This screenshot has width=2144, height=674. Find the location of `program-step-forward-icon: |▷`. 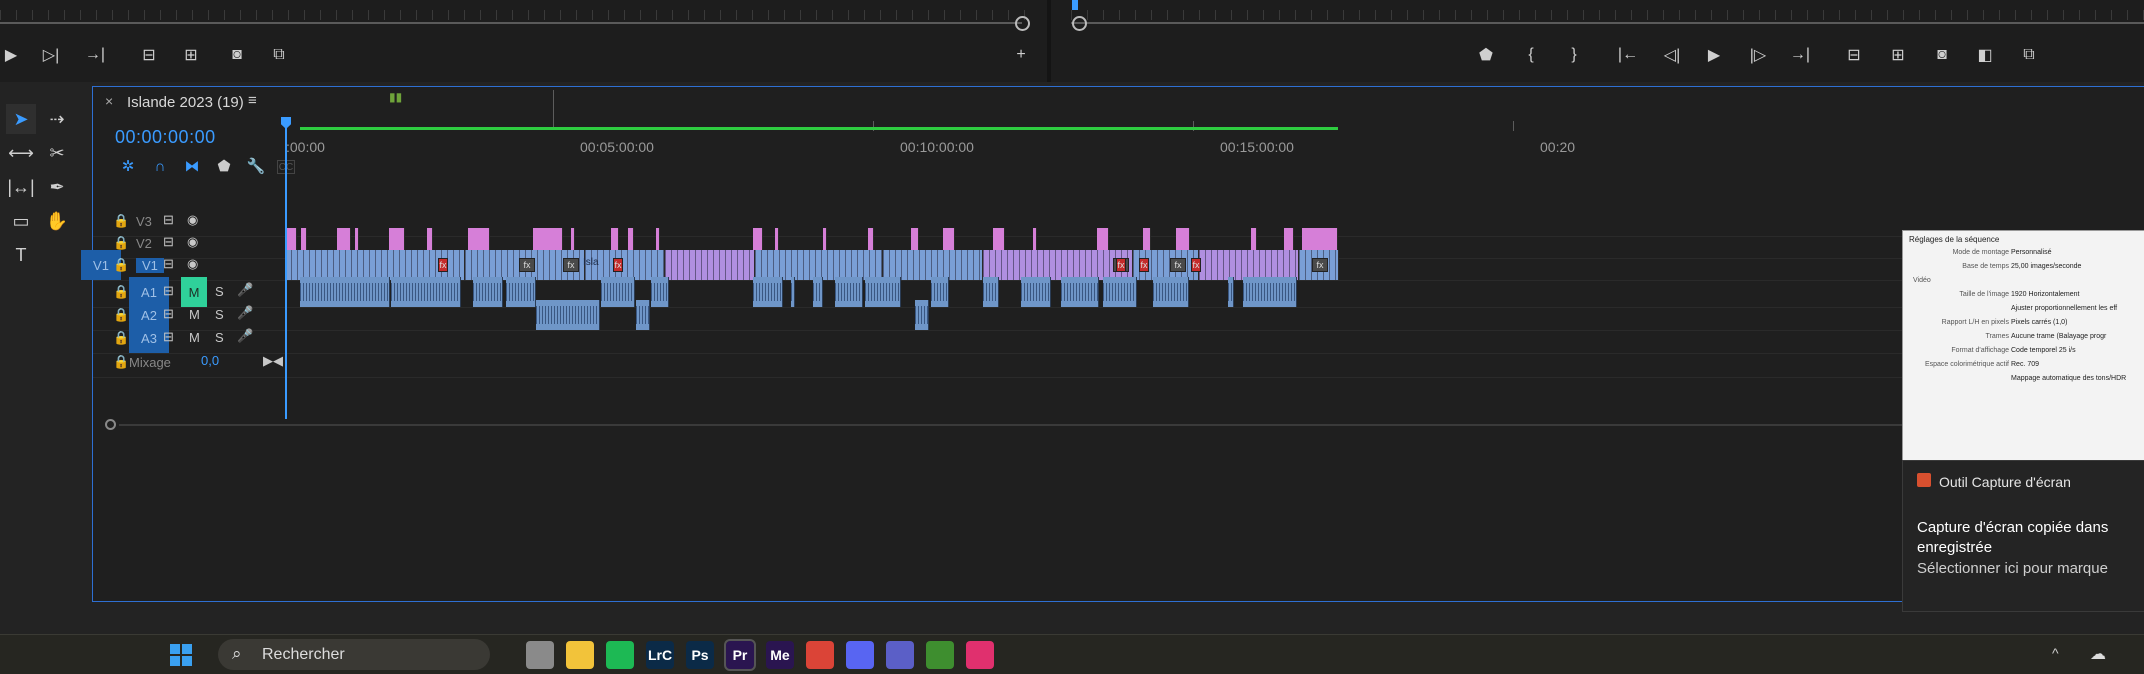

program-step-forward-icon: |▷ is located at coordinates (1758, 55).